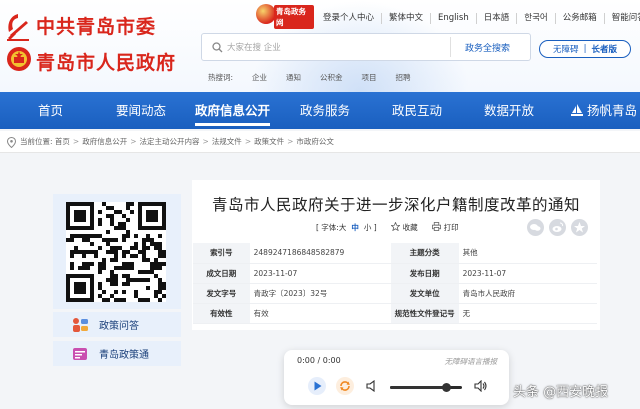  I want to click on party-title: 中共青岛市委, so click(96, 27).